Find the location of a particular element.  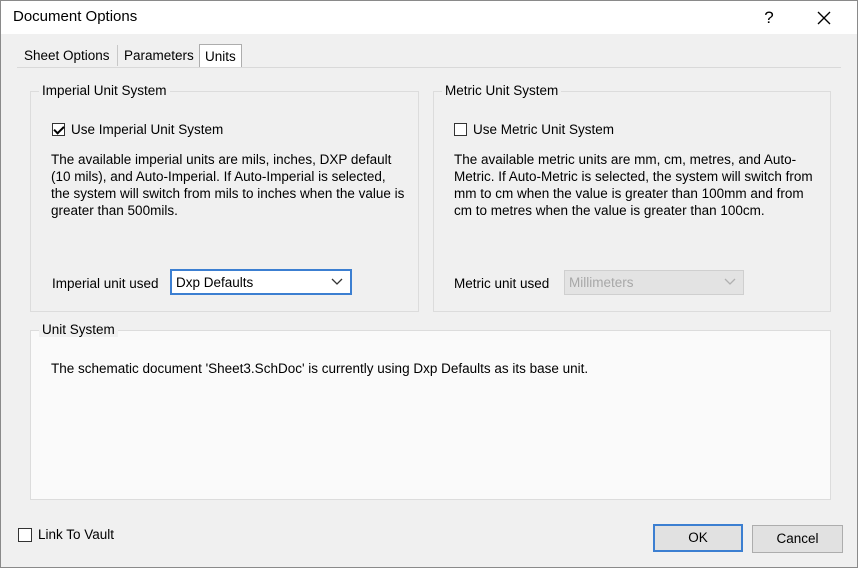

help-button: ? is located at coordinates (769, 17).